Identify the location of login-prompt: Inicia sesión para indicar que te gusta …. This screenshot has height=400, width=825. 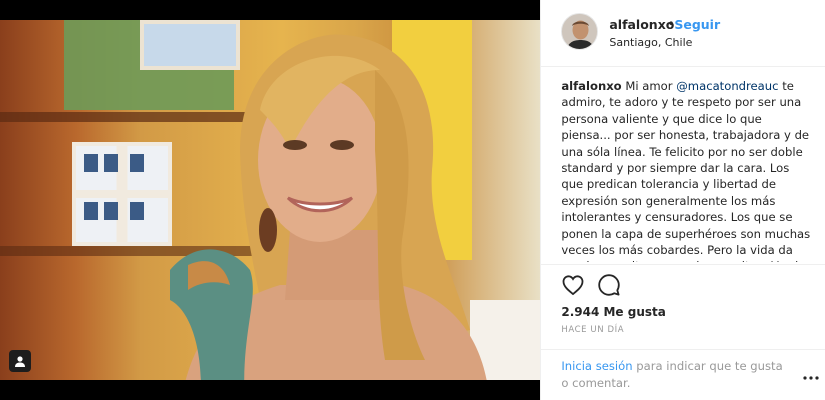
(683, 372).